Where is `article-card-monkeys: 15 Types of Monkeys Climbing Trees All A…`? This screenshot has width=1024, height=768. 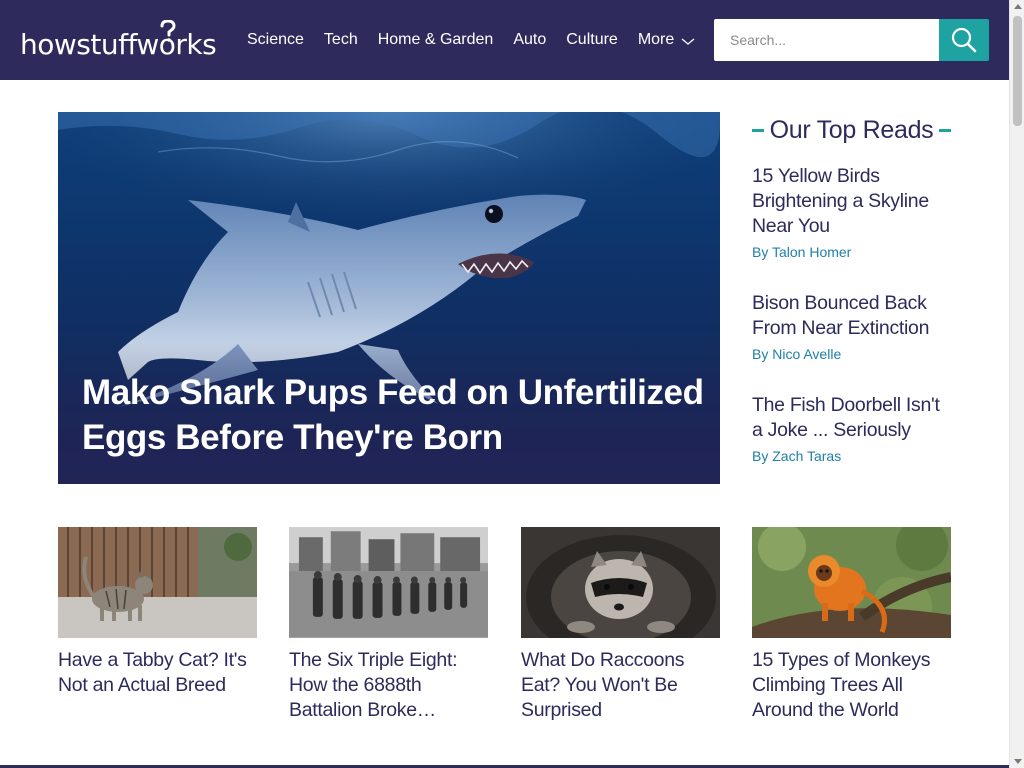
article-card-monkeys: 15 Types of Monkeys Climbing Trees All A… is located at coordinates (851, 625).